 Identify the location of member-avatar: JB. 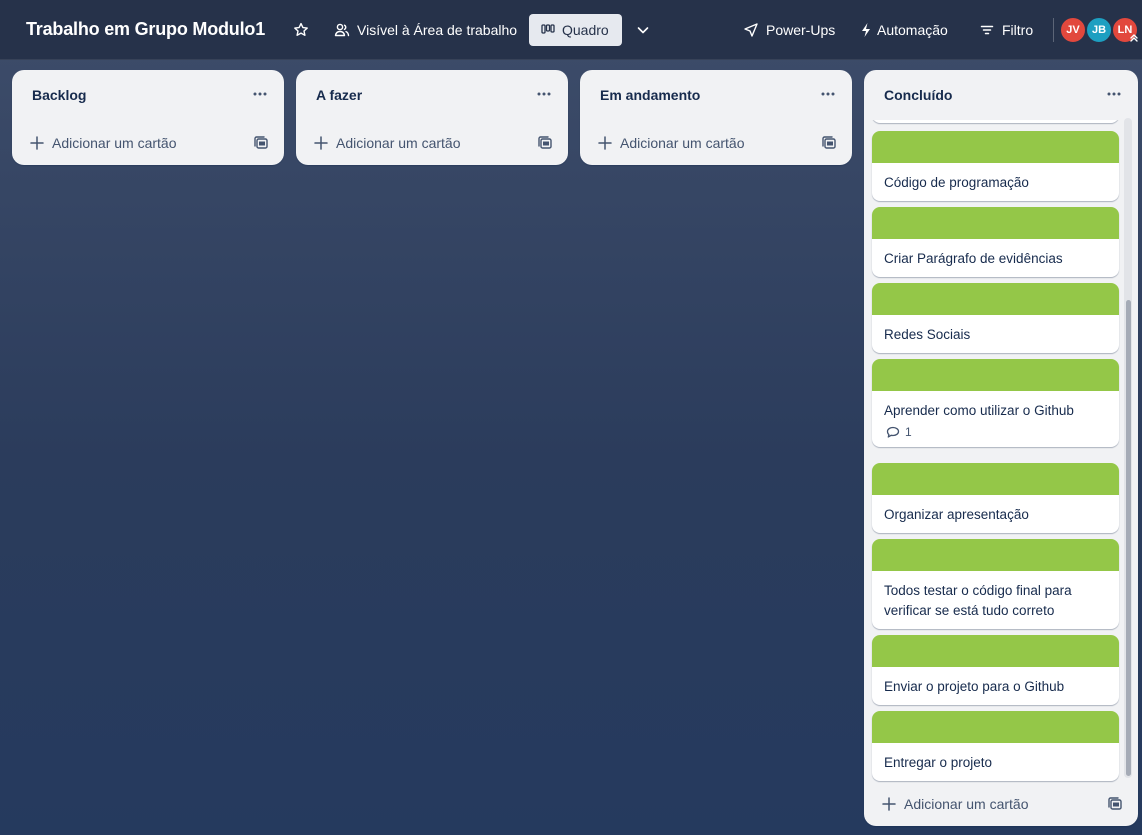
(1099, 30).